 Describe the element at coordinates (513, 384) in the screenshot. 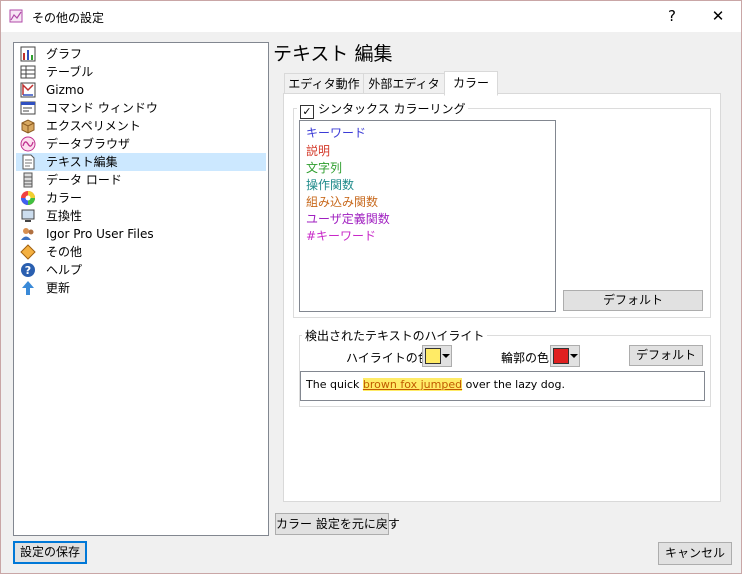

I see `sample-text-after: over the lazy dog.` at that location.